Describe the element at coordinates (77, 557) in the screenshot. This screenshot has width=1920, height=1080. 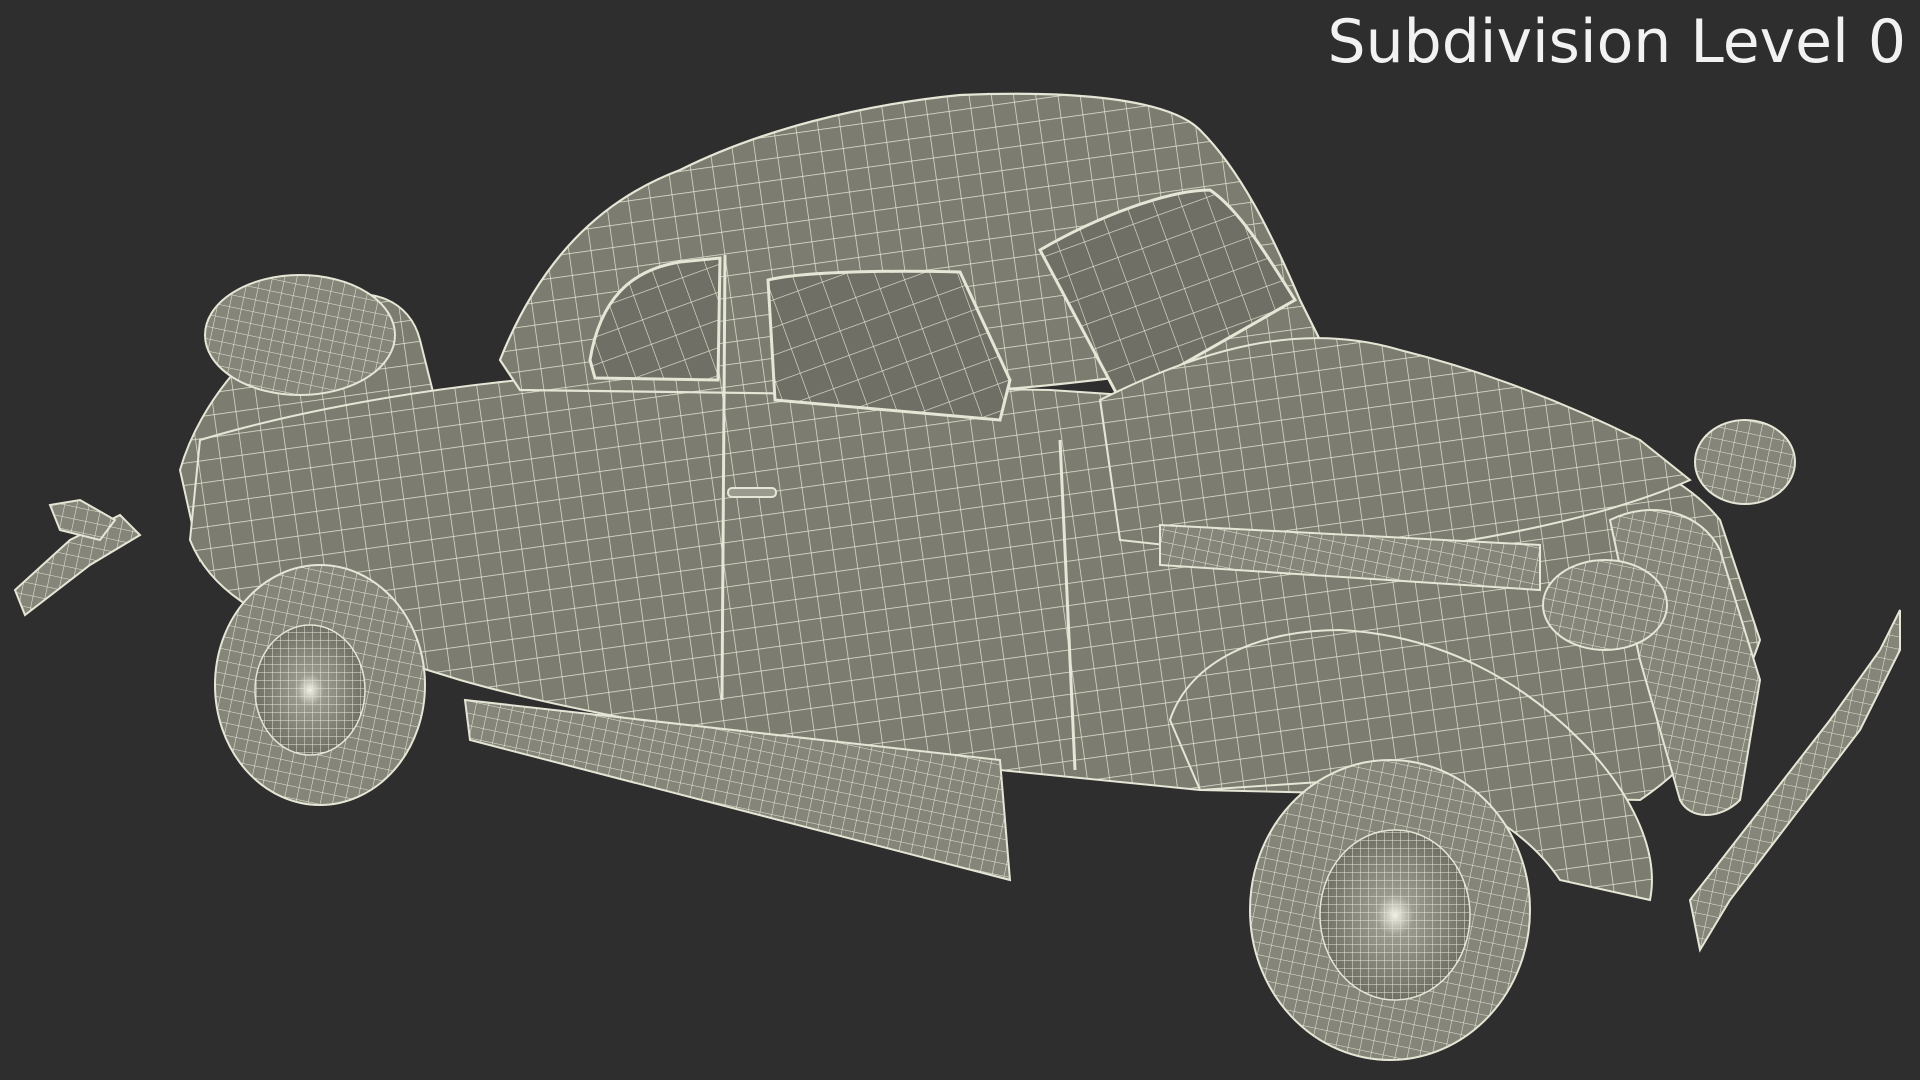
I see `rear-bumper` at that location.